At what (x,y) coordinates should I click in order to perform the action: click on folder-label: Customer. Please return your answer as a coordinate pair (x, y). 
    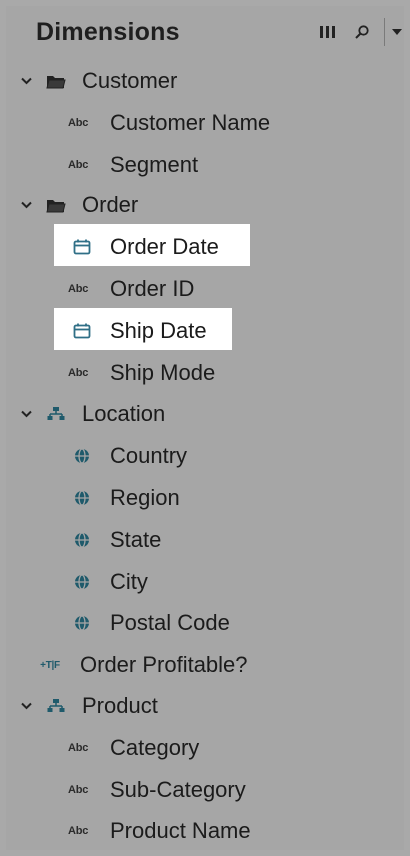
    Looking at the image, I should click on (130, 80).